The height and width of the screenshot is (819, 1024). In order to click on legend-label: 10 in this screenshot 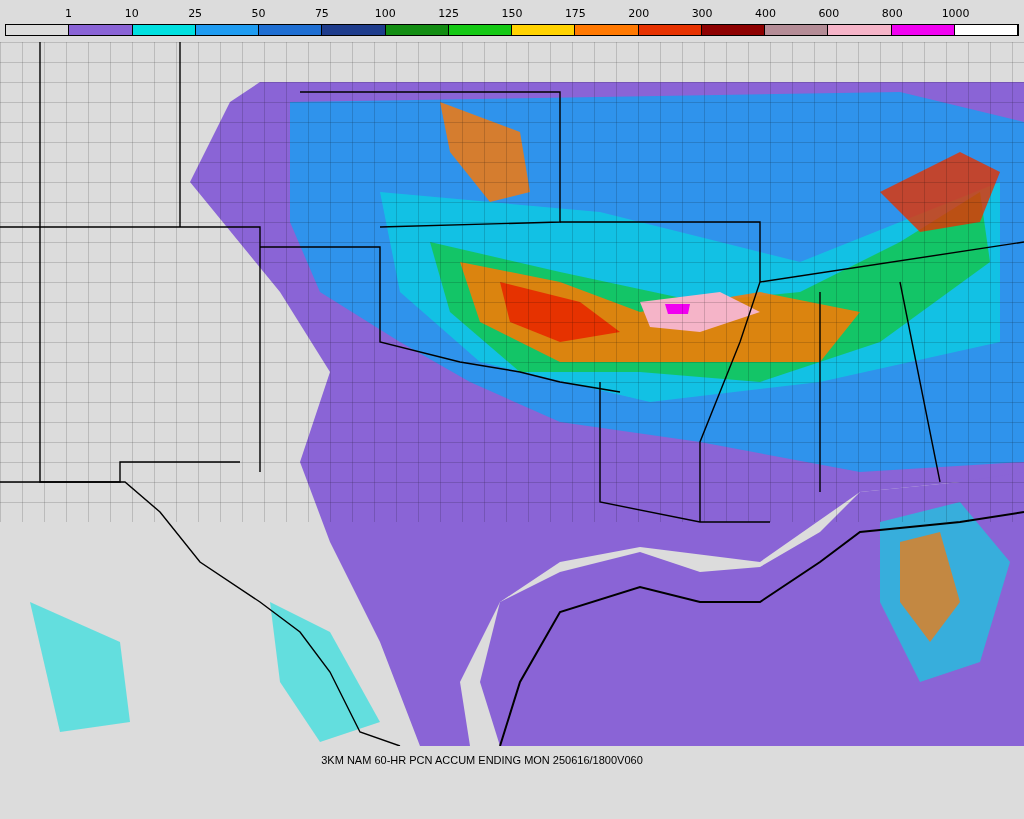, I will do `click(131, 14)`.